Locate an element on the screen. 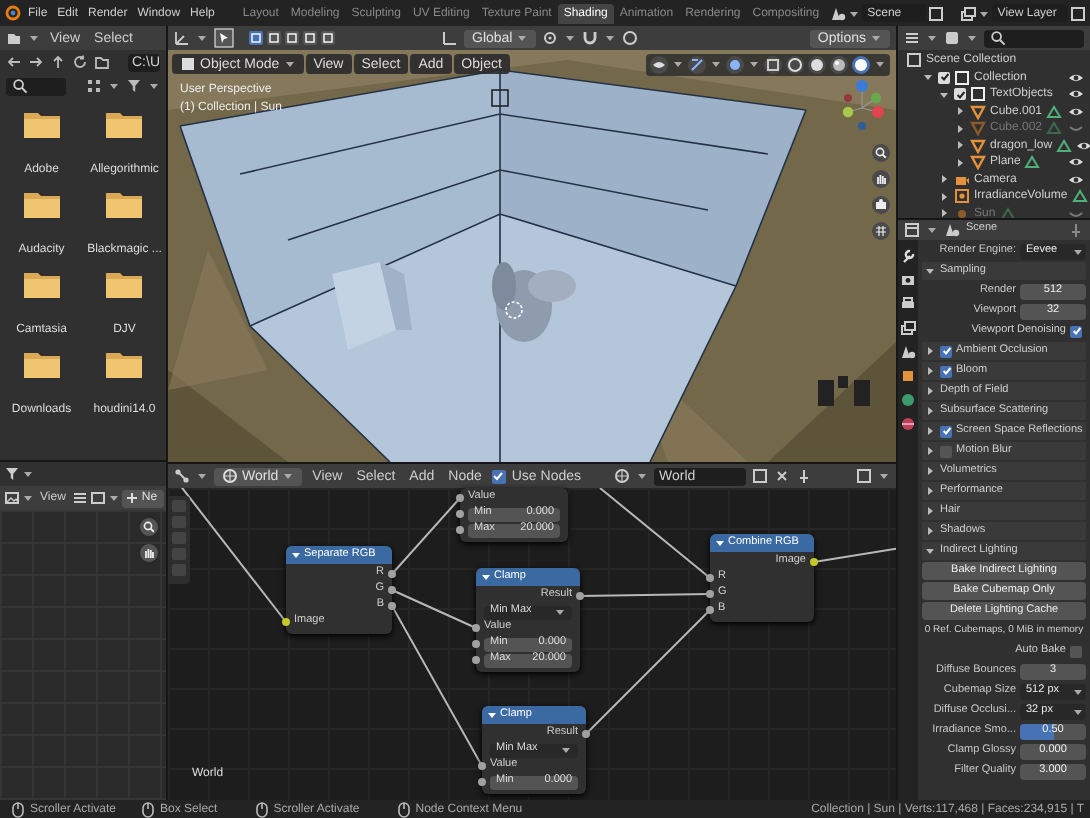 This screenshot has height=818, width=1090. arrow-right-icon is located at coordinates (36, 62).